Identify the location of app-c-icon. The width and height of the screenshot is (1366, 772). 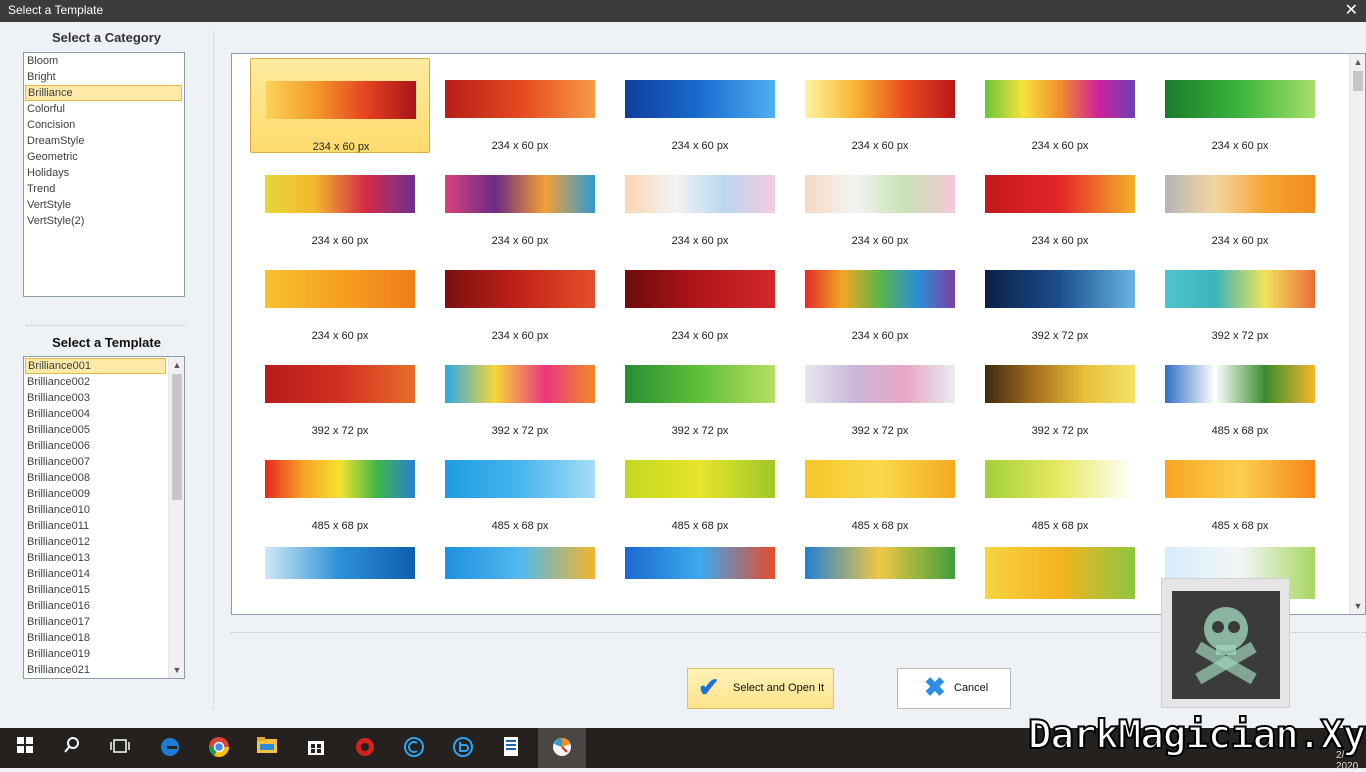
(414, 748).